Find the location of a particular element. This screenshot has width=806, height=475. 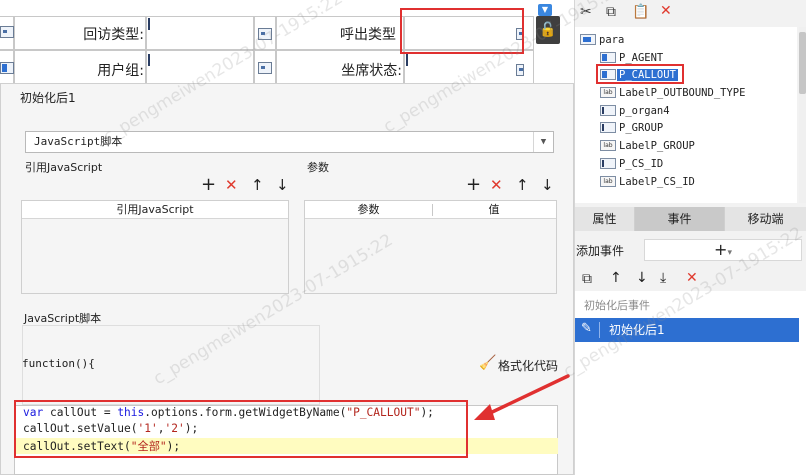

param-col-header-value: 值 is located at coordinates (494, 209).